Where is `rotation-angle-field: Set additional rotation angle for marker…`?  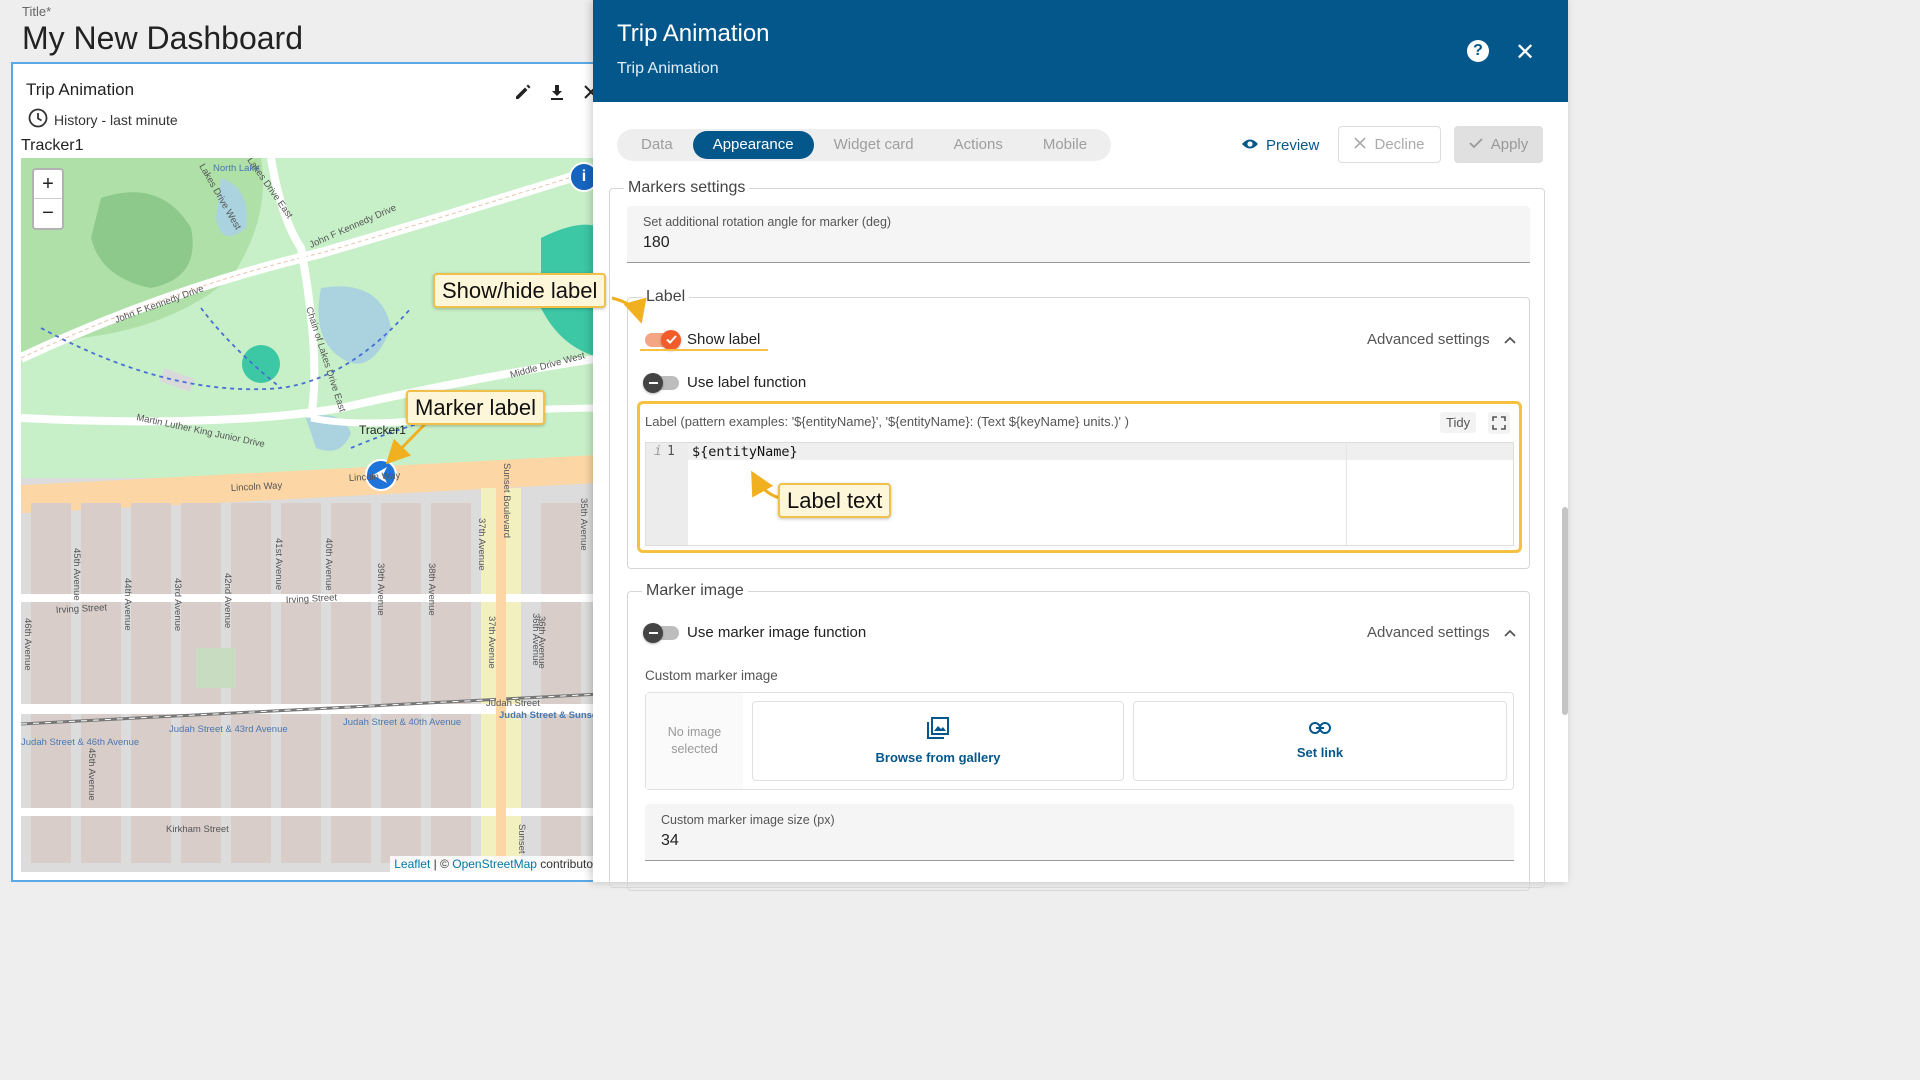
rotation-angle-field: Set additional rotation angle for marker… is located at coordinates (1078, 234).